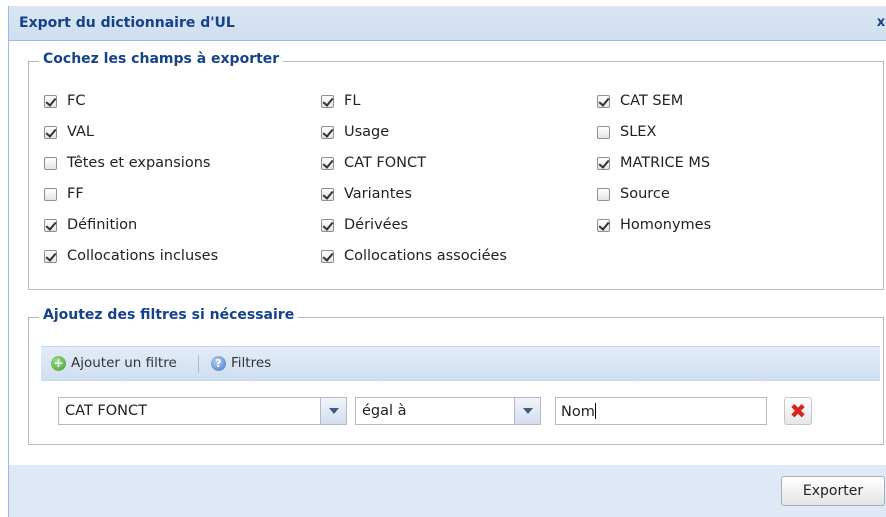 Image resolution: width=886 pixels, height=517 pixels. I want to click on checkbox-val: VAL, so click(69, 132).